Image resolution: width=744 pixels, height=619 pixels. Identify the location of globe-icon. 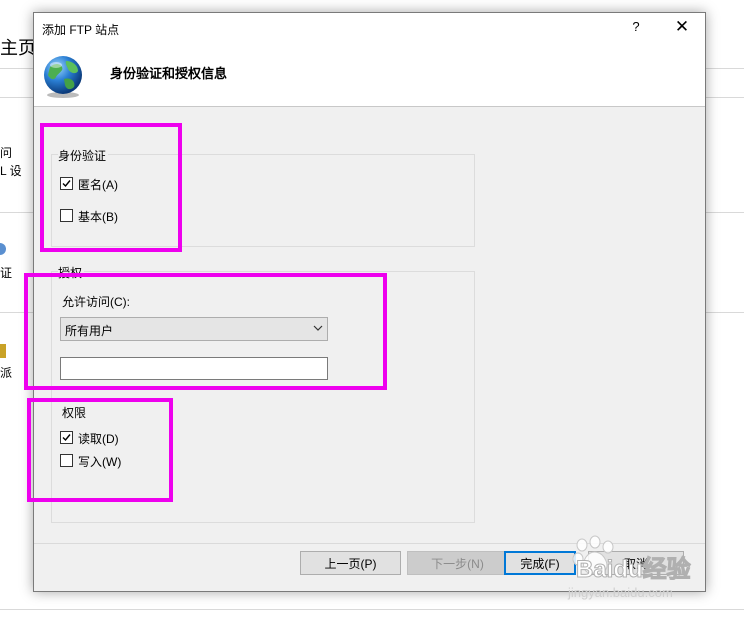
(63, 77).